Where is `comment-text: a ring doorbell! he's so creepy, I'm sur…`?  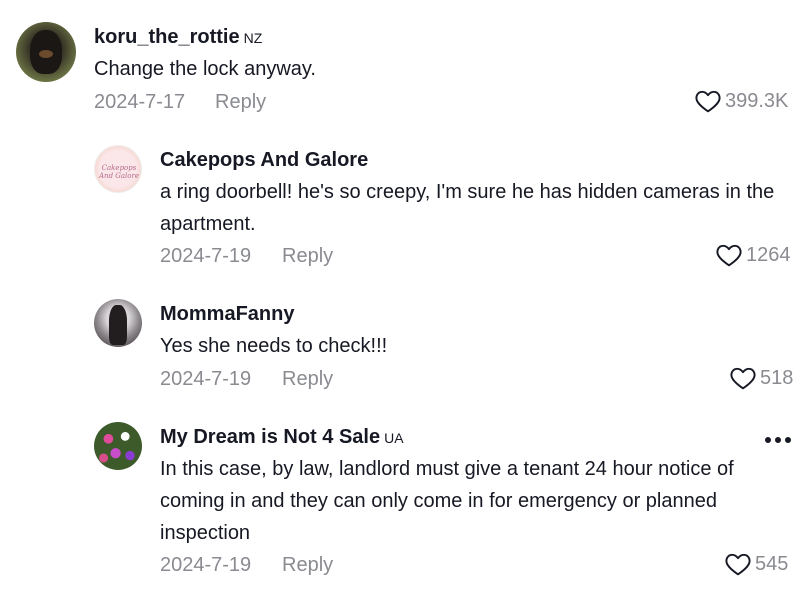 comment-text: a ring doorbell! he's so creepy, I'm sur… is located at coordinates (467, 208).